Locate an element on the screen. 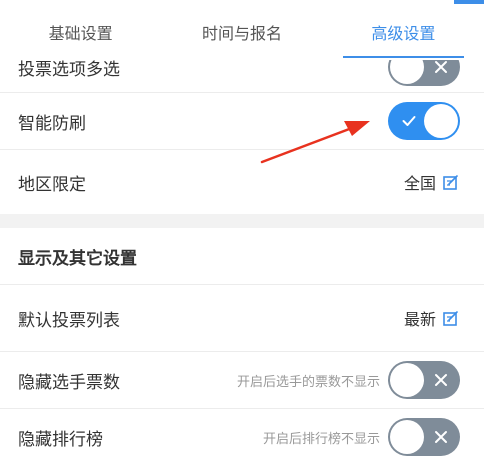  section-gap is located at coordinates (242, 221).